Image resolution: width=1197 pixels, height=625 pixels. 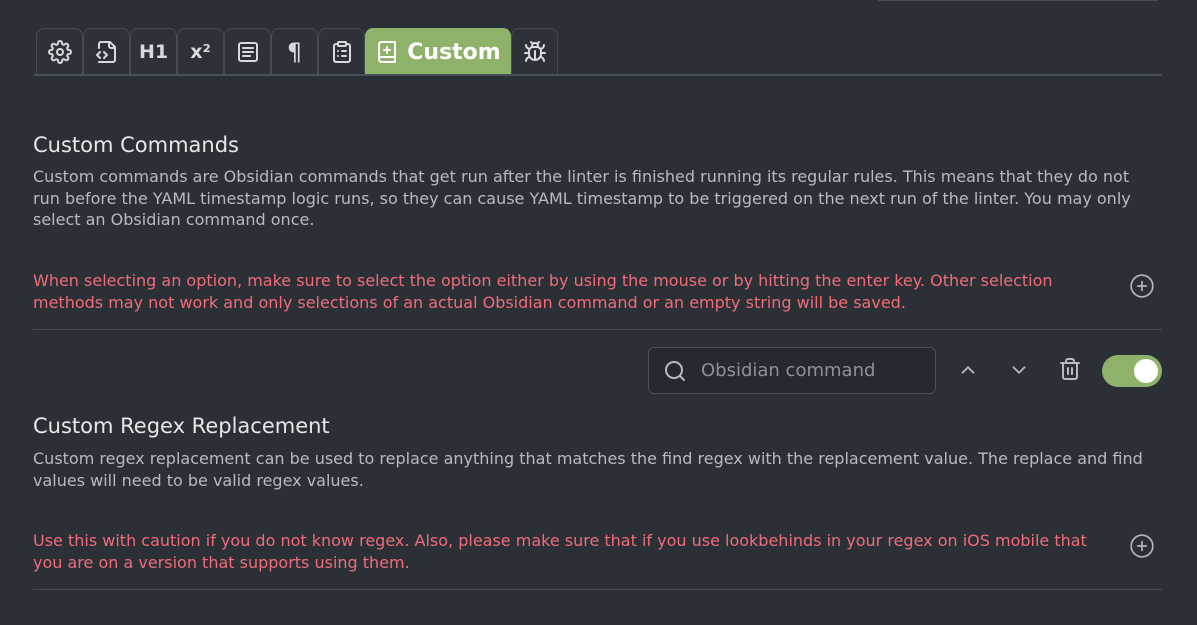 I want to click on move-down-button, so click(x=1019, y=372).